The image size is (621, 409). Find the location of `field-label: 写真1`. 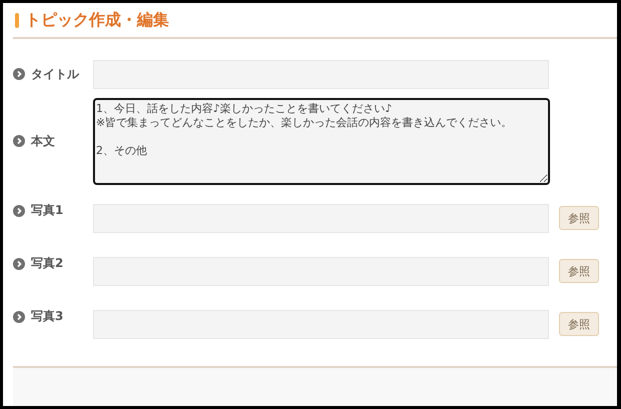

field-label: 写真1 is located at coordinates (47, 210).